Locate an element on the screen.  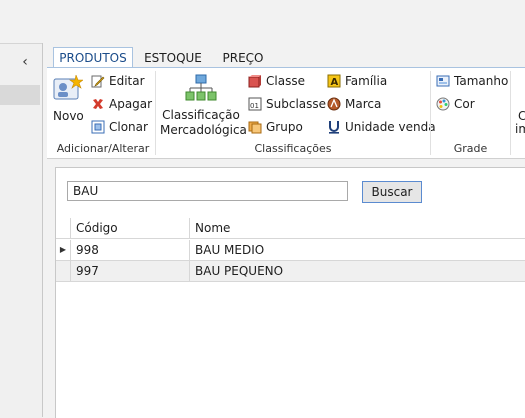
grupo-button: Grupo is located at coordinates (275, 127).